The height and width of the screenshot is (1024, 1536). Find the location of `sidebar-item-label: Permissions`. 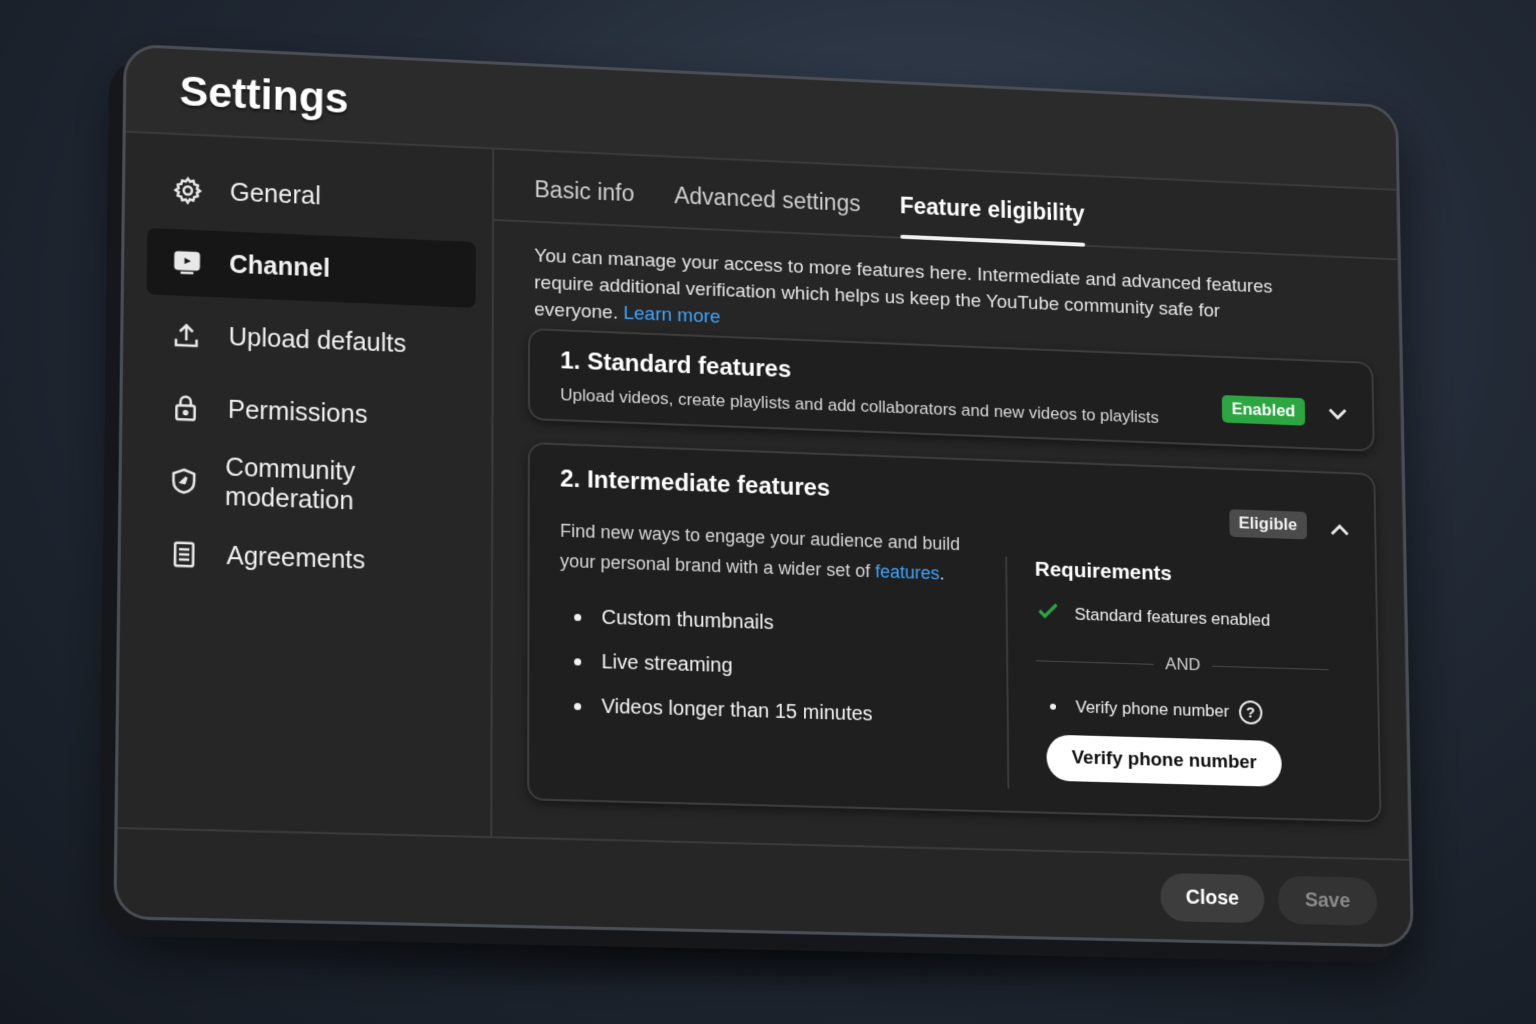

sidebar-item-label: Permissions is located at coordinates (298, 412).